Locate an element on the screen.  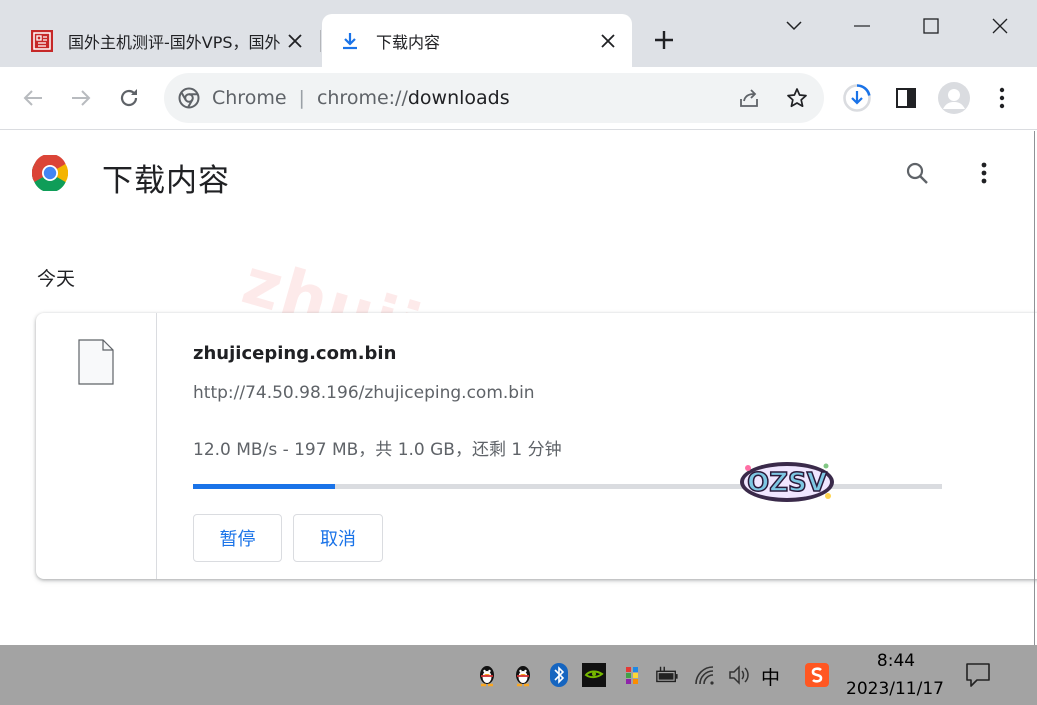
close-window-icon is located at coordinates (1000, 26).